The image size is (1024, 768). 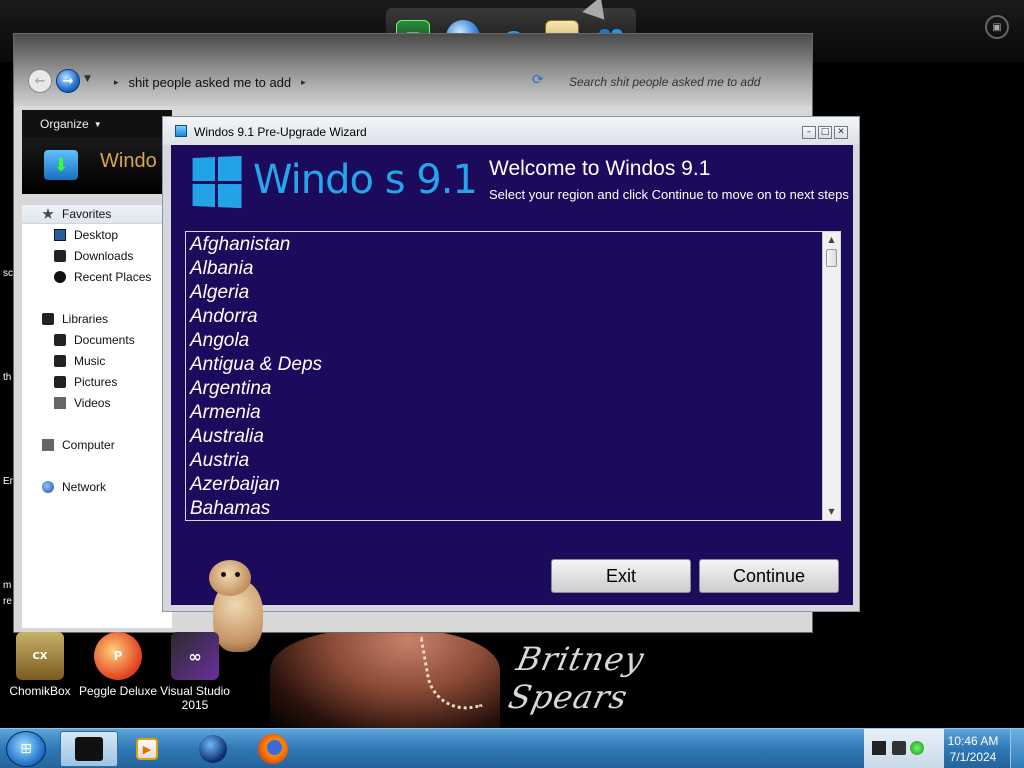 I want to click on desktop-icon-chomikbox: CX ChomikBox, so click(x=40, y=665).